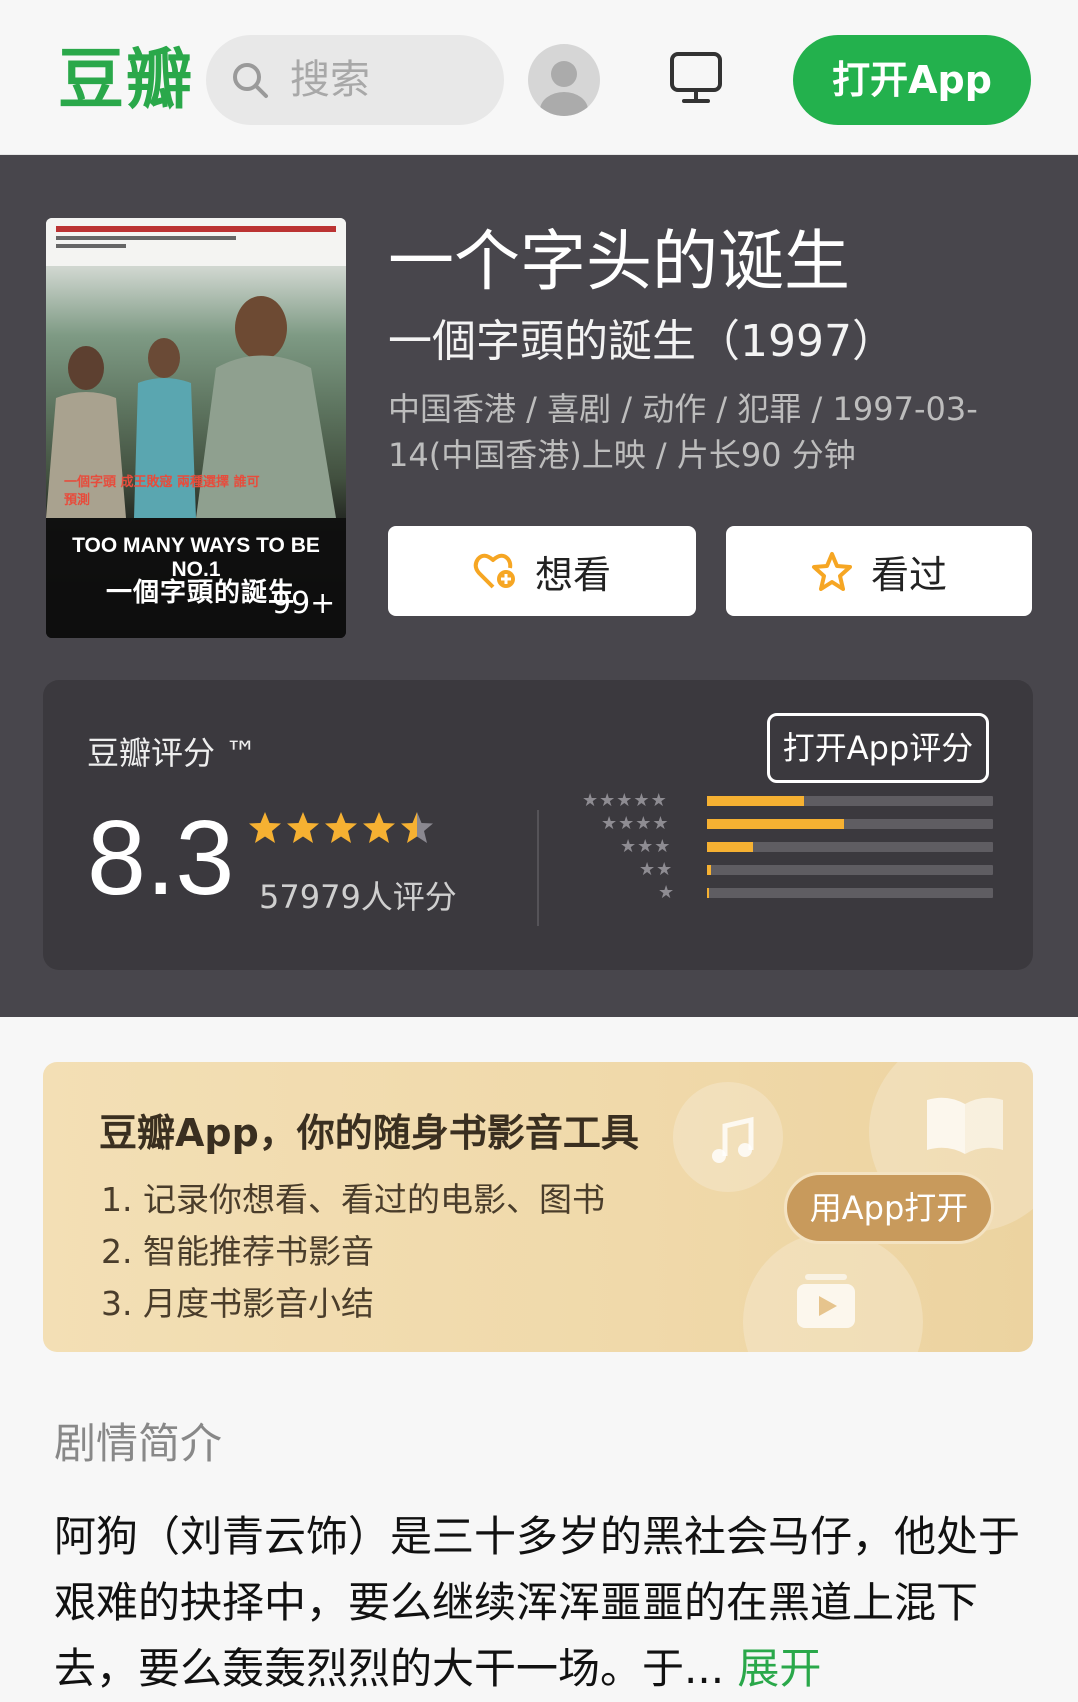 The height and width of the screenshot is (1702, 1078). What do you see at coordinates (733, 1139) in the screenshot?
I see `music-note-icon` at bounding box center [733, 1139].